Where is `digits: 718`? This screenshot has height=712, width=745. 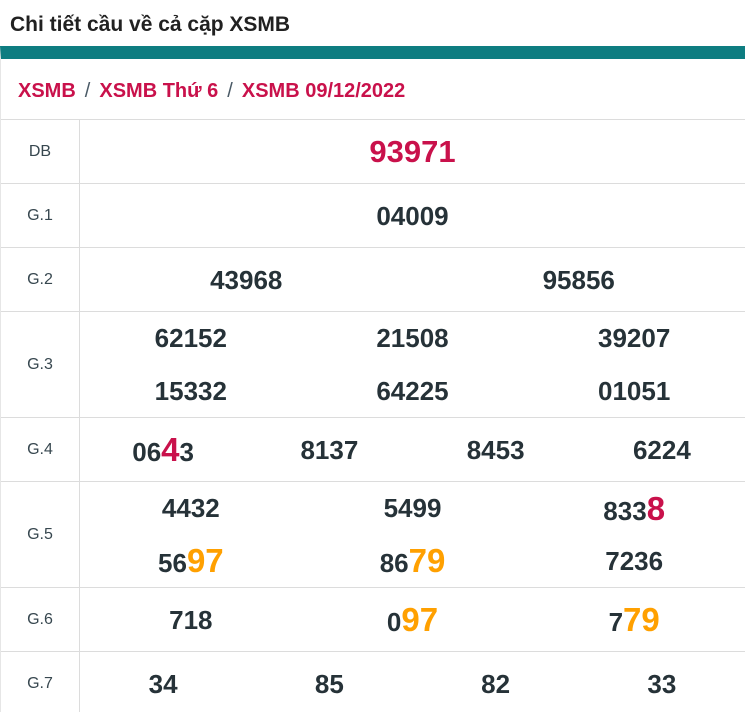
digits: 718 is located at coordinates (191, 619).